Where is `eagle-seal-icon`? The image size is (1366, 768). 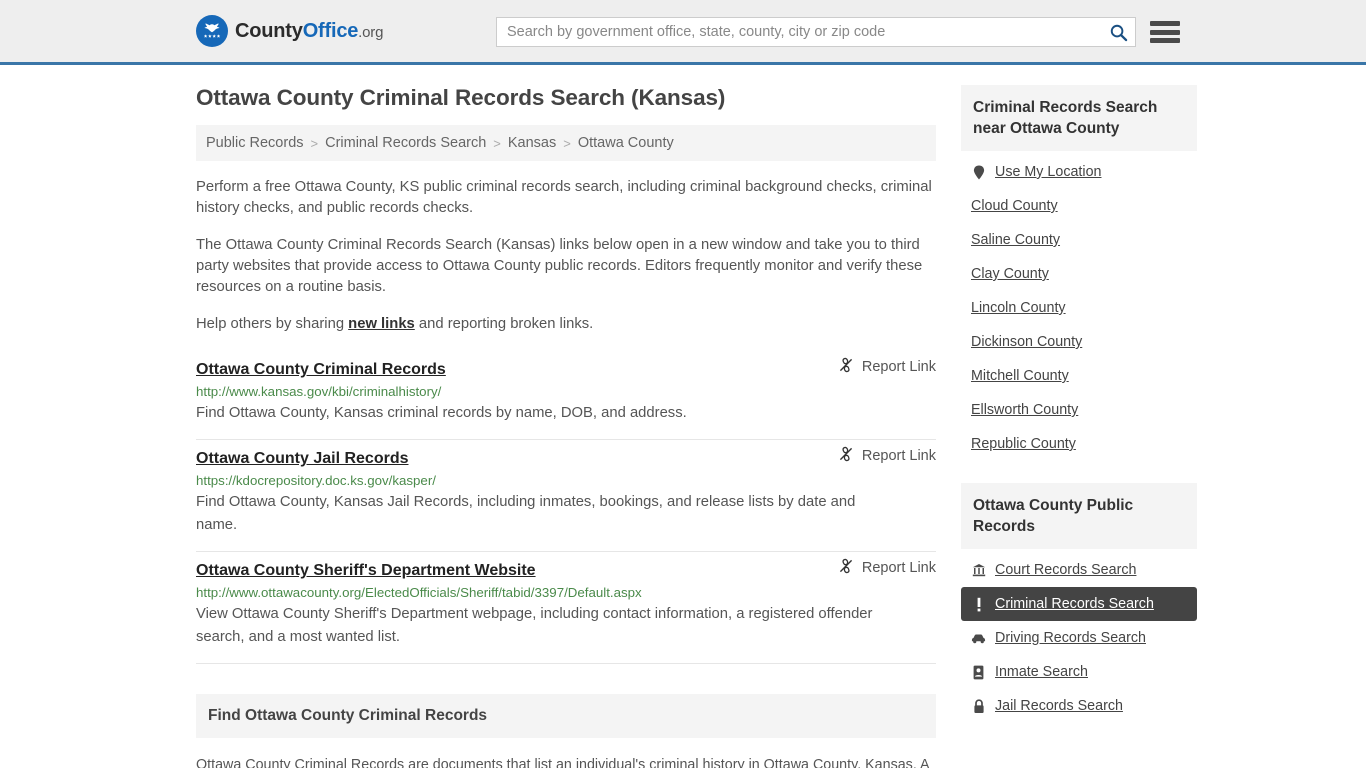 eagle-seal-icon is located at coordinates (212, 31).